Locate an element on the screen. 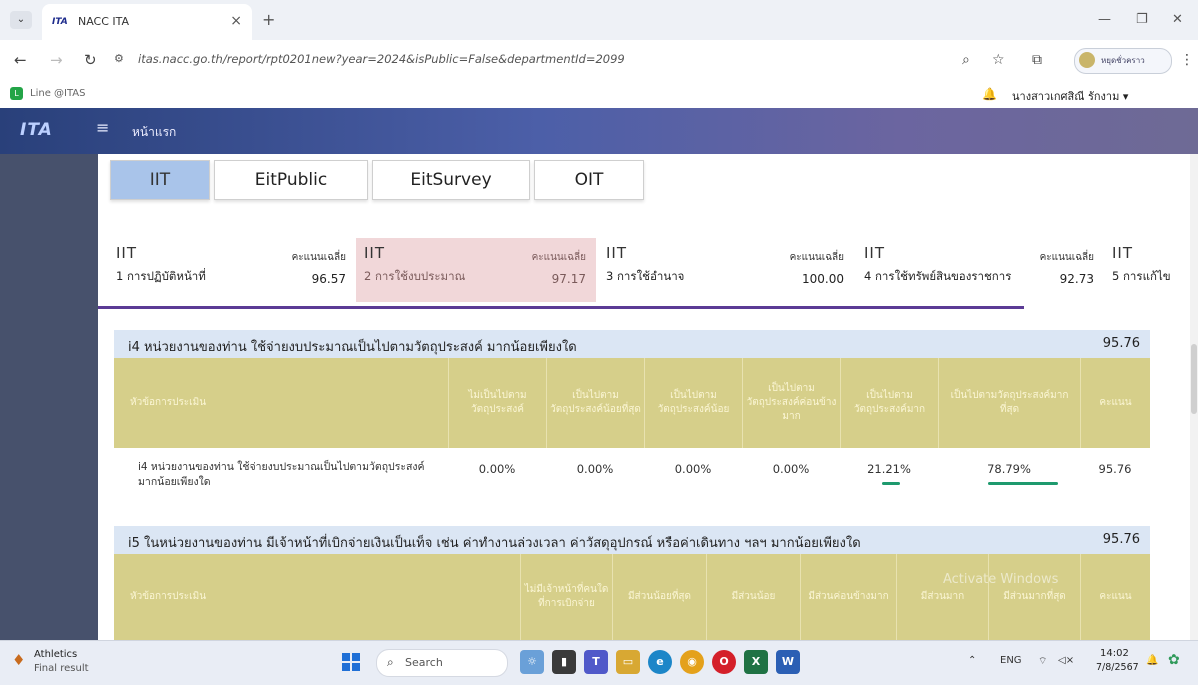  bookmark-line-itas: Line @ITAS is located at coordinates (58, 93).